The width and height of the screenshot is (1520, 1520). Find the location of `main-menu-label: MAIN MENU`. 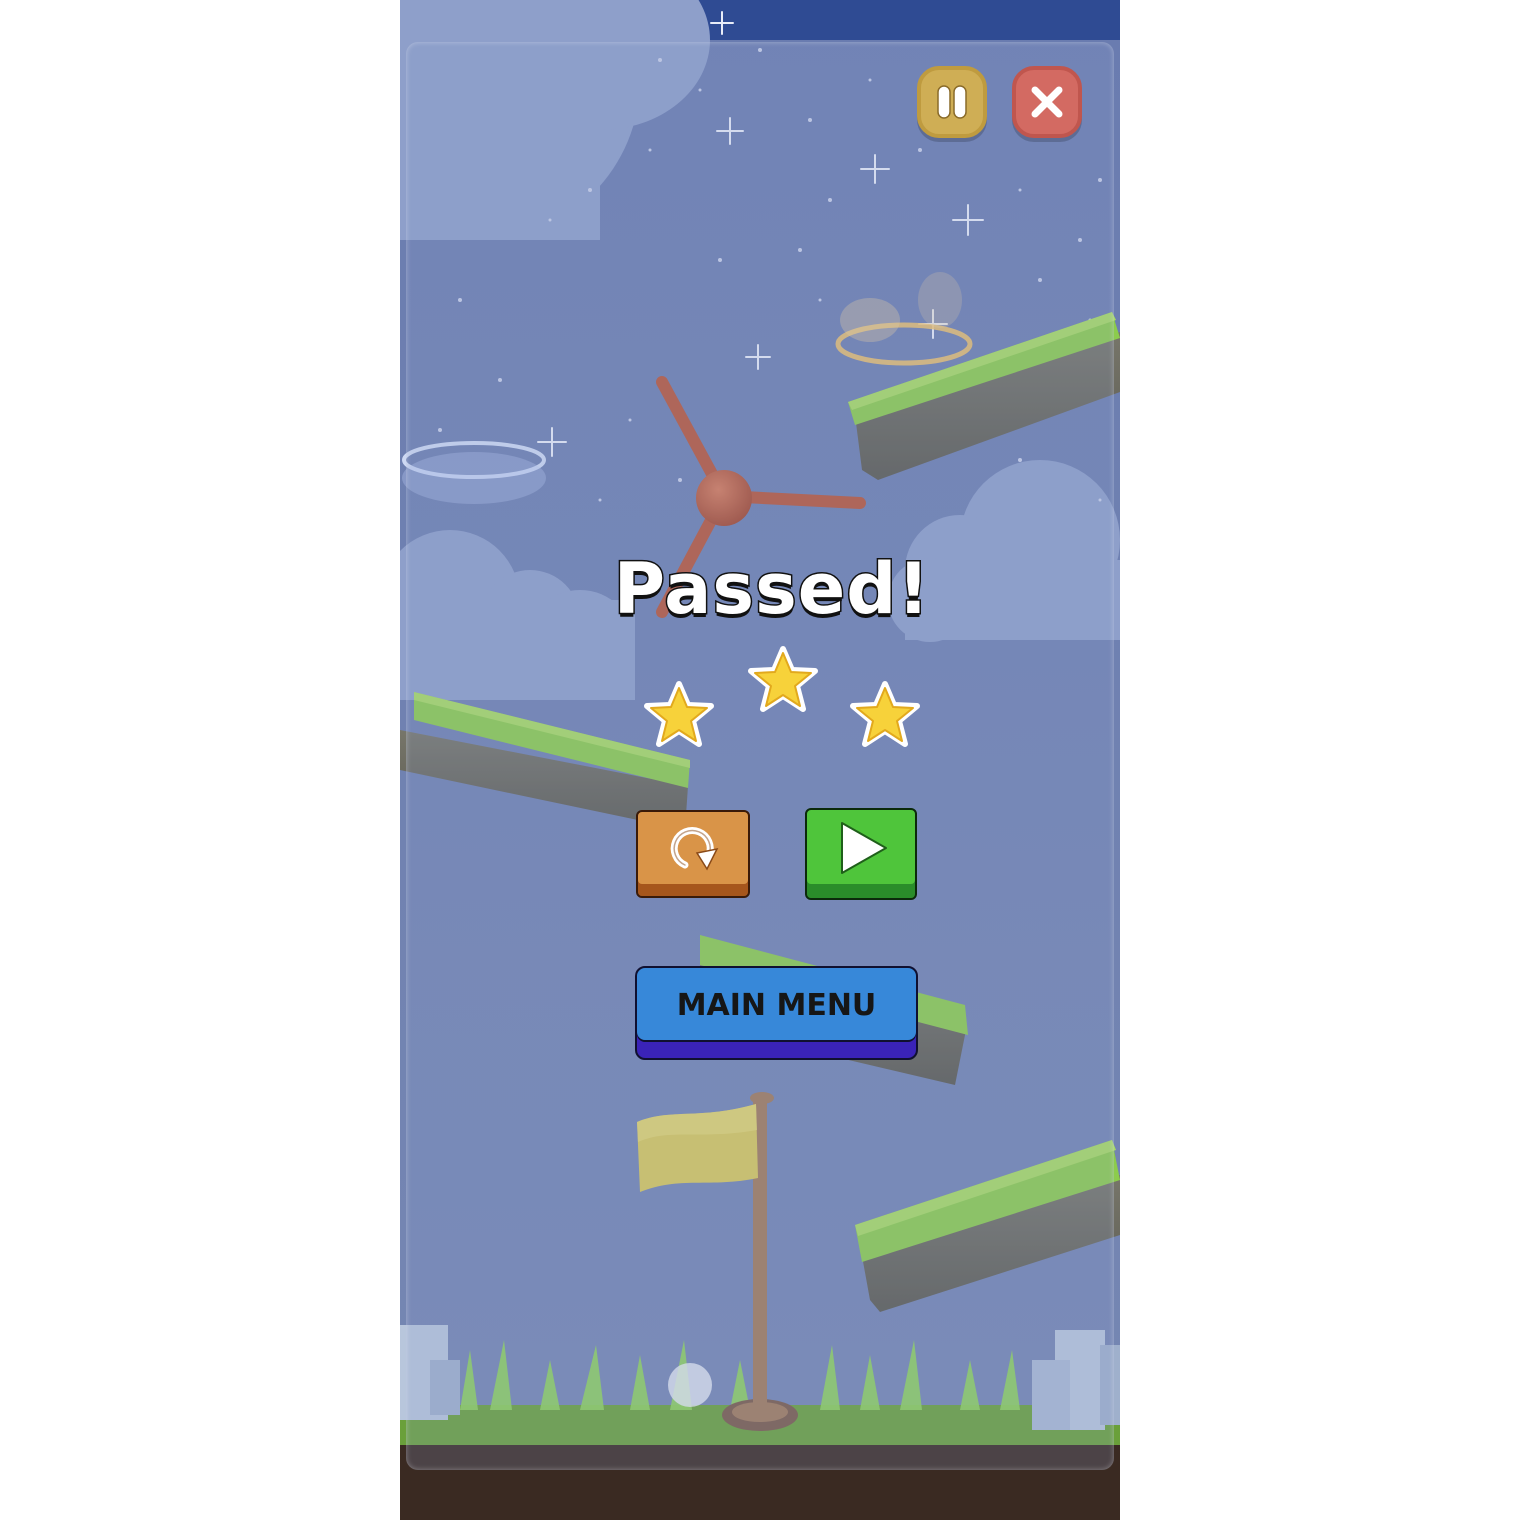

main-menu-label: MAIN MENU is located at coordinates (776, 1005).